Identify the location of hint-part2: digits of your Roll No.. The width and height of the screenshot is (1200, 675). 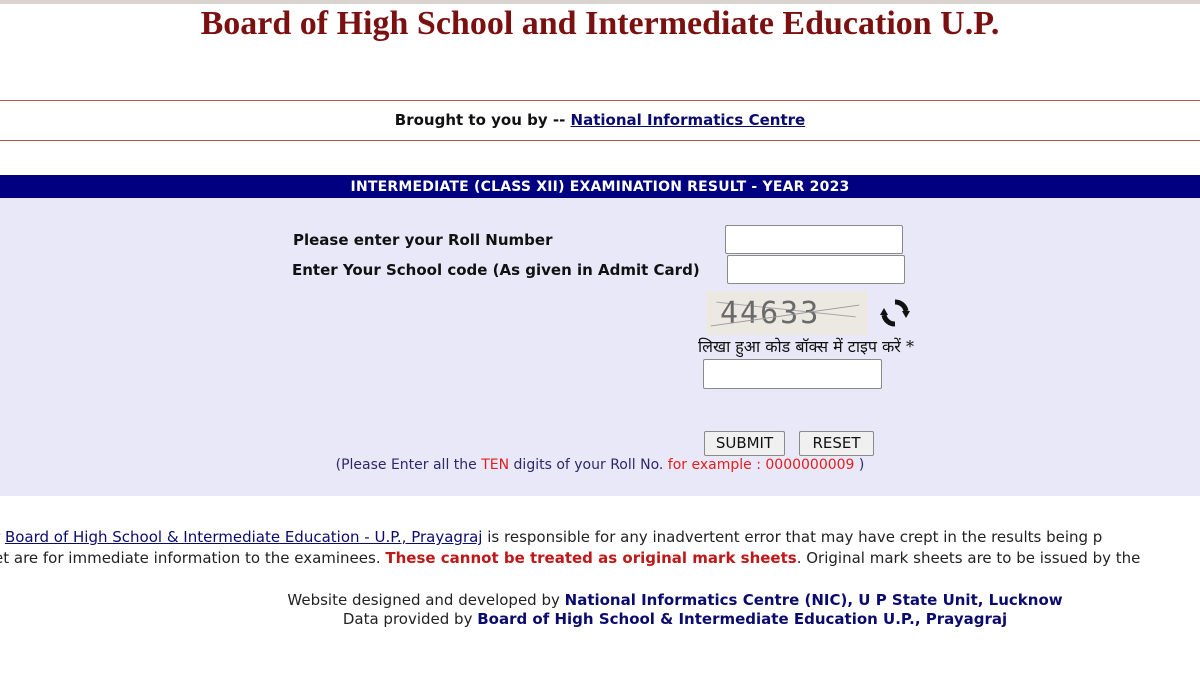
(588, 465).